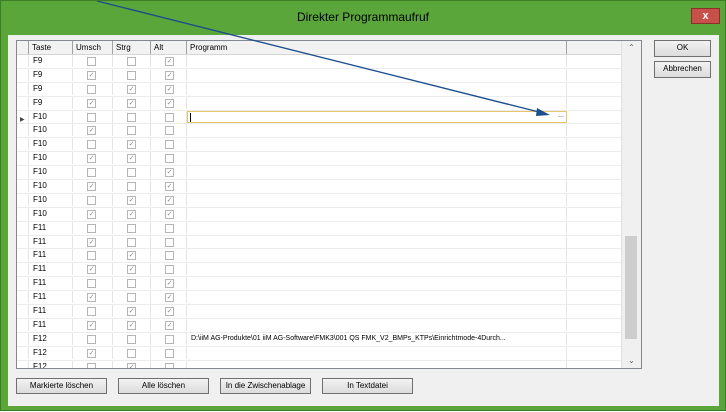 The width and height of the screenshot is (726, 412). I want to click on table-row: F11, so click(319, 228).